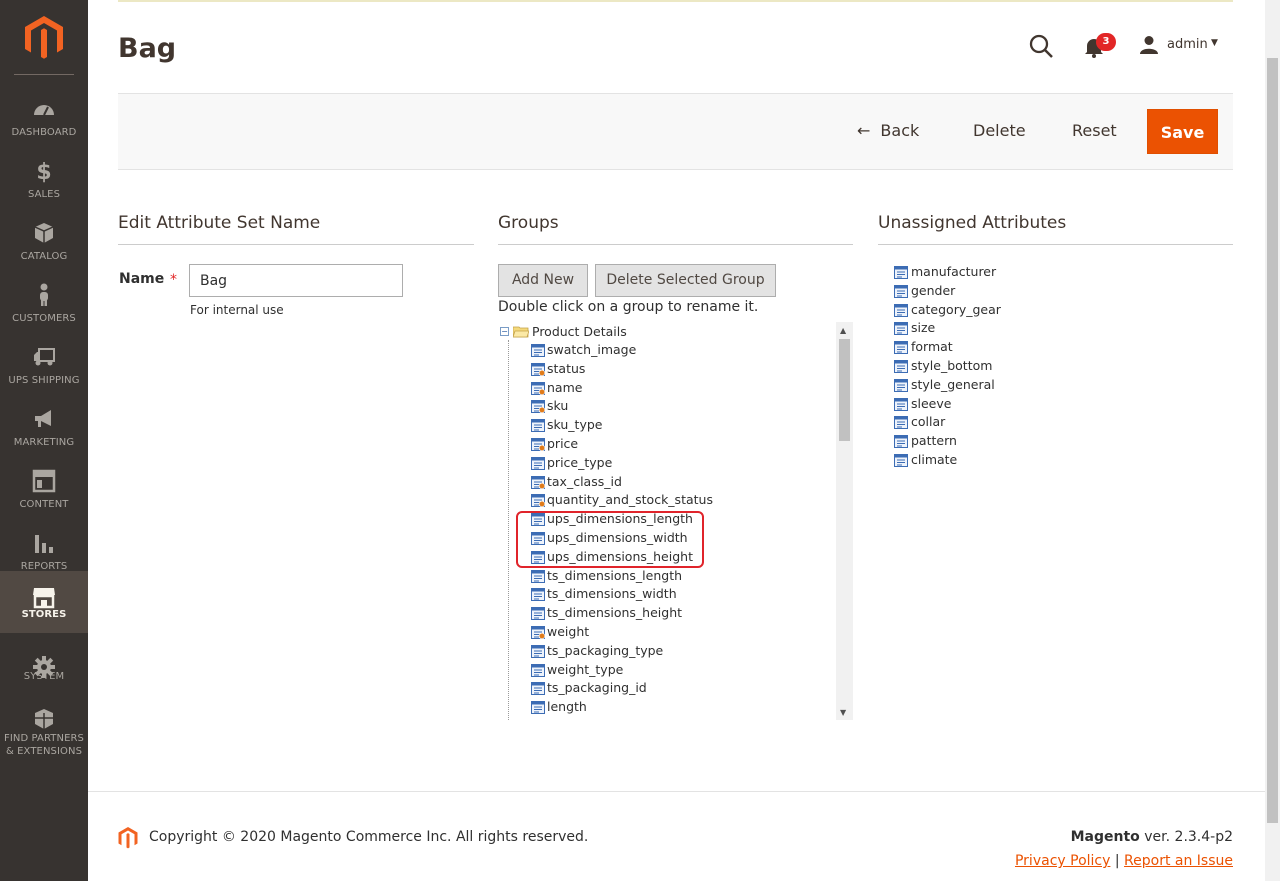 This screenshot has height=881, width=1280. Describe the element at coordinates (953, 384) in the screenshot. I see `unassigned-attribute-label: style_general` at that location.